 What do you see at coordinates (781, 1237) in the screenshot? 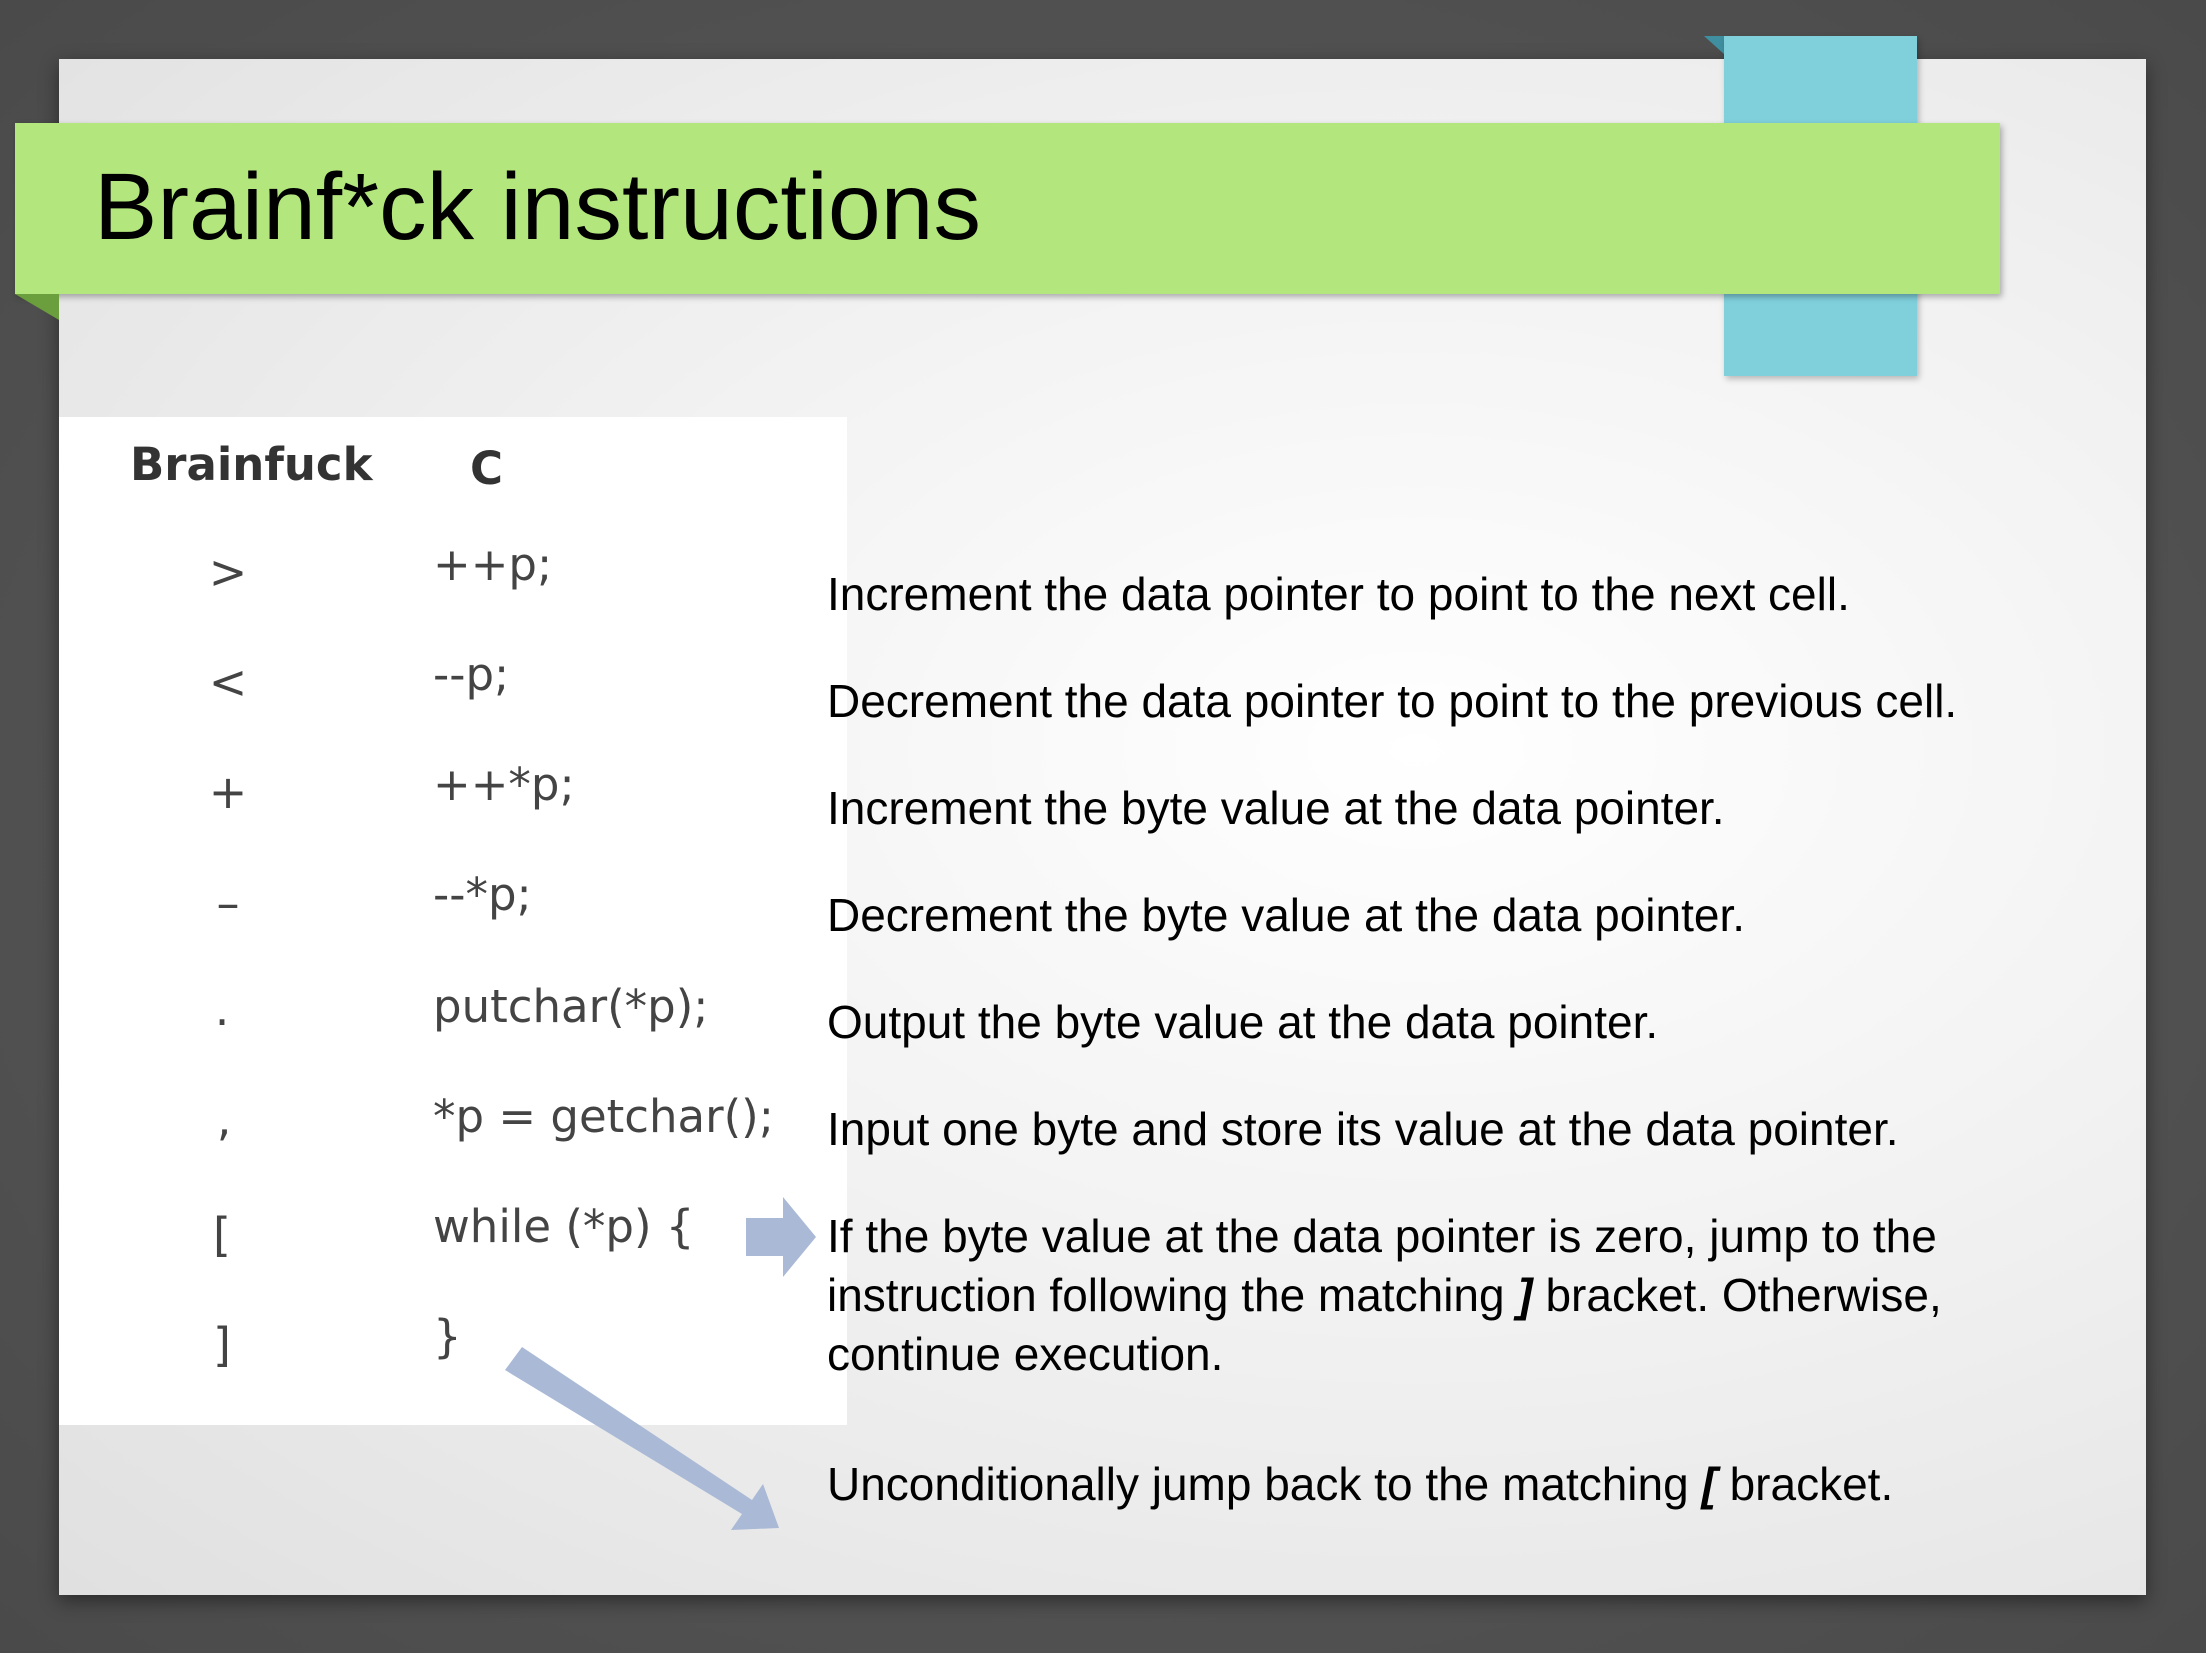
I see `right-arrow-icon` at bounding box center [781, 1237].